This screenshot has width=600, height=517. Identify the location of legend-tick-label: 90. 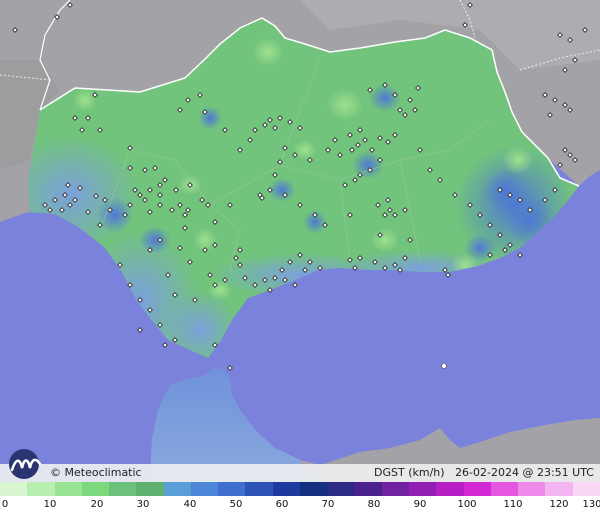
(420, 504).